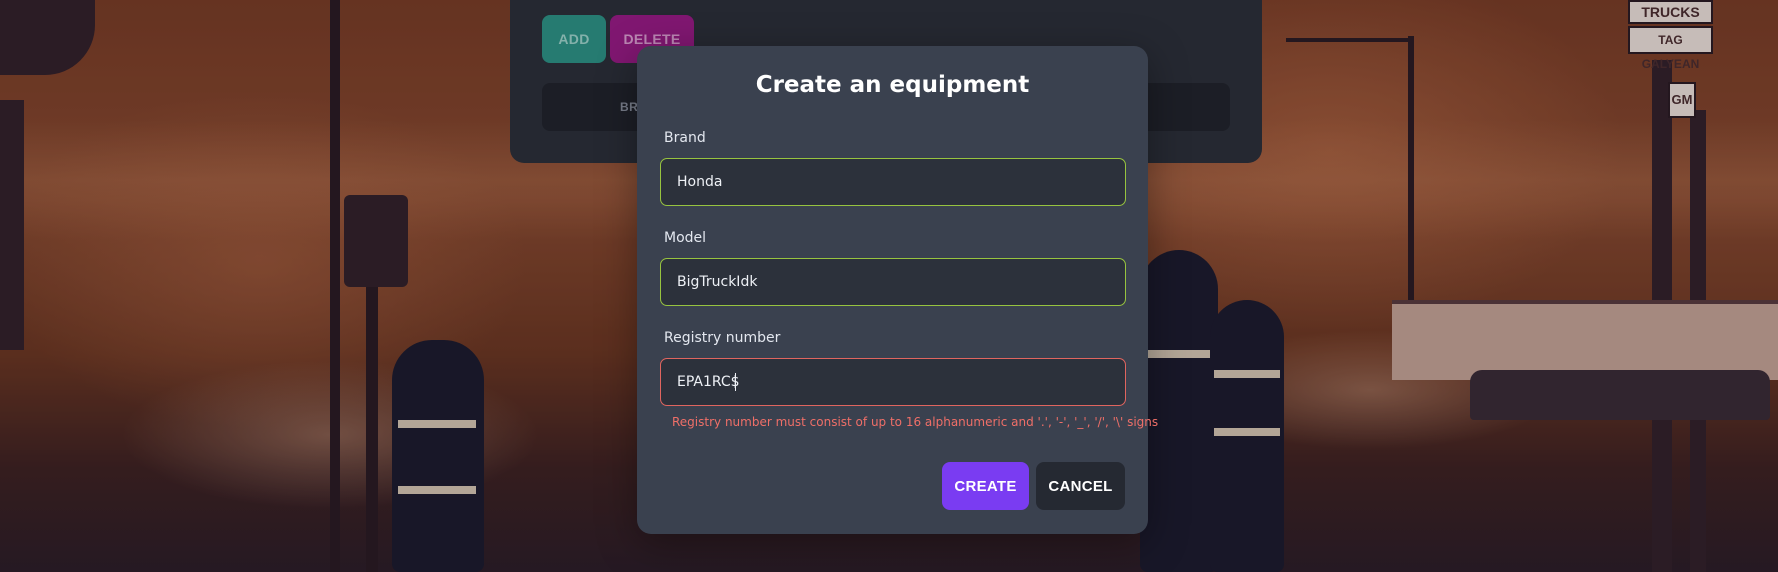  Describe the element at coordinates (735, 382) in the screenshot. I see `text-caret` at that location.